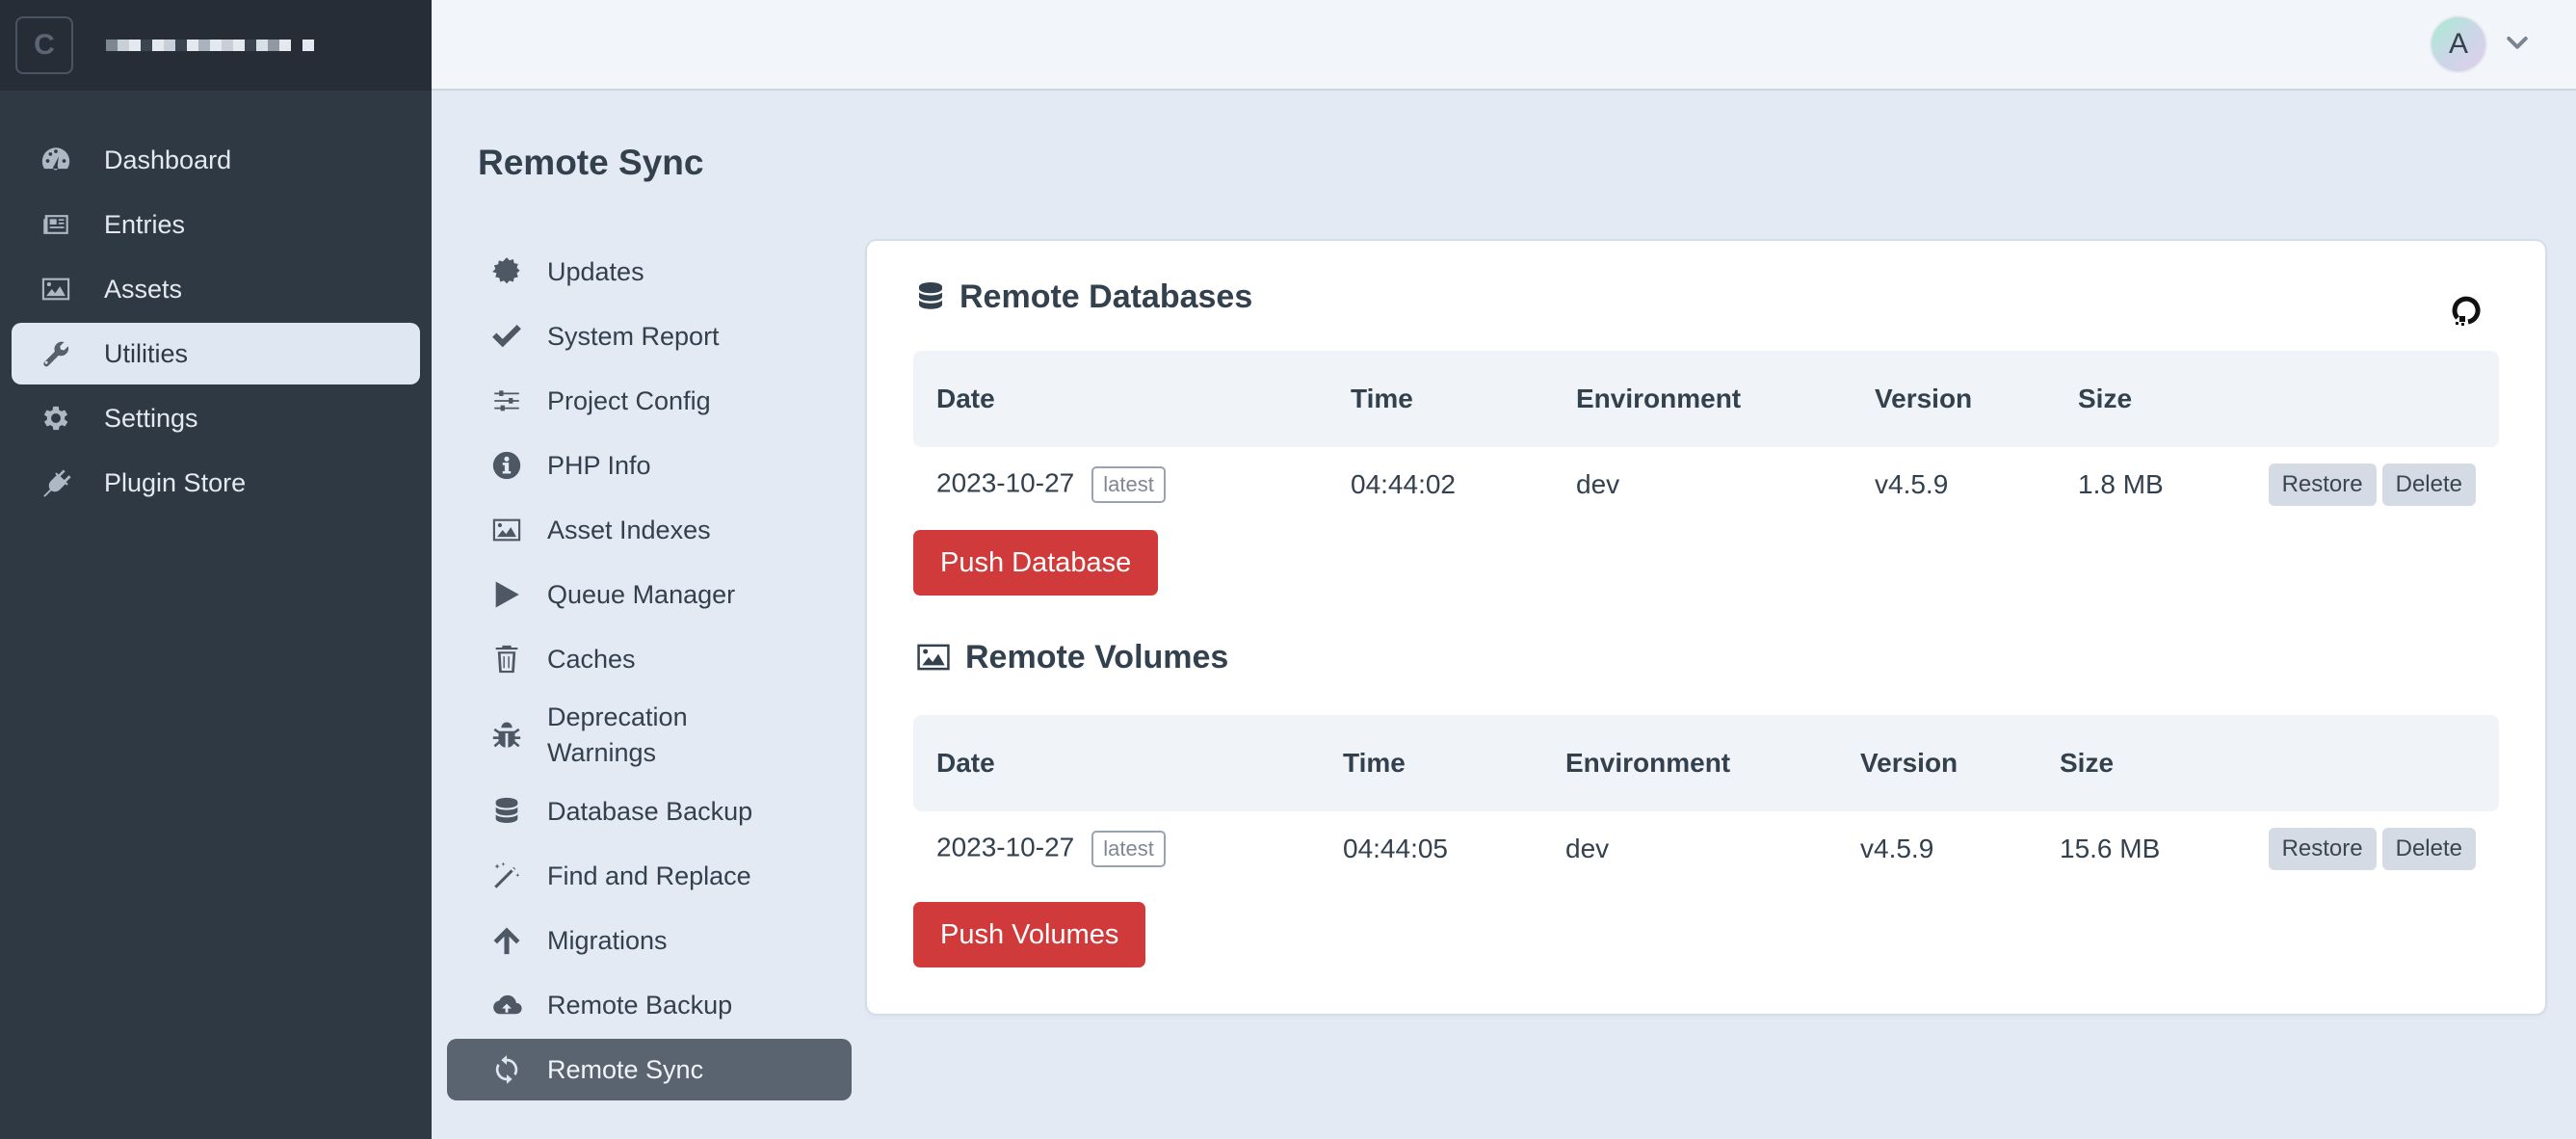 The width and height of the screenshot is (2576, 1139). Describe the element at coordinates (1504, 45) in the screenshot. I see `top-header: A` at that location.